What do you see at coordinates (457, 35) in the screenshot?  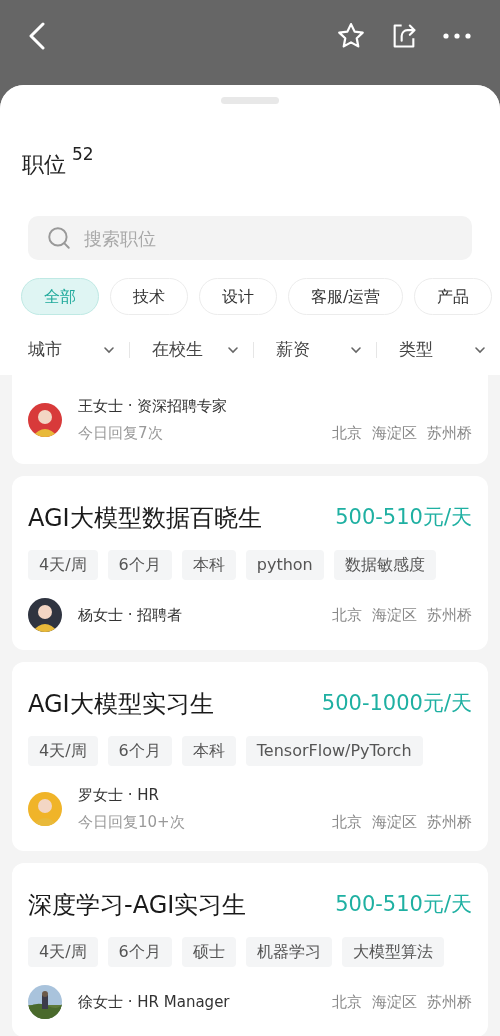 I see `more-icon` at bounding box center [457, 35].